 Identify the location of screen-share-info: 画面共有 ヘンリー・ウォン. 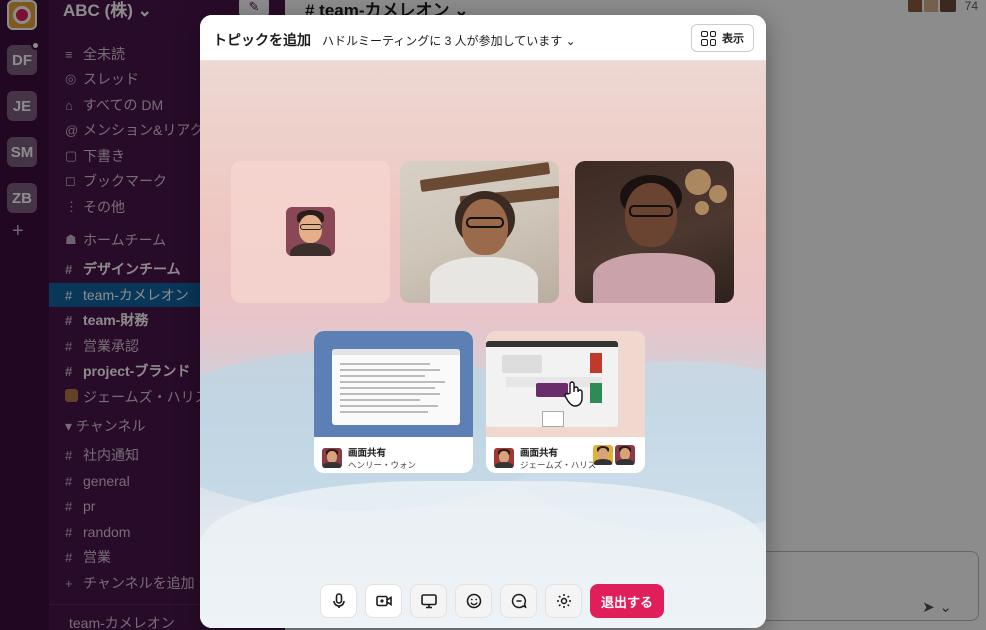
(369, 458).